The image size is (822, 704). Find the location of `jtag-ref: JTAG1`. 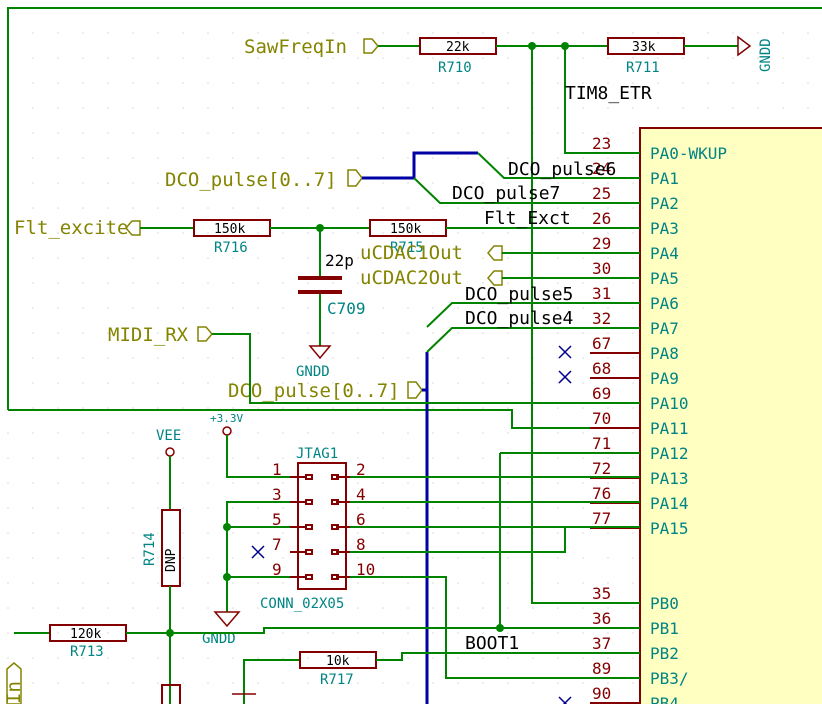

jtag-ref: JTAG1 is located at coordinates (317, 454).